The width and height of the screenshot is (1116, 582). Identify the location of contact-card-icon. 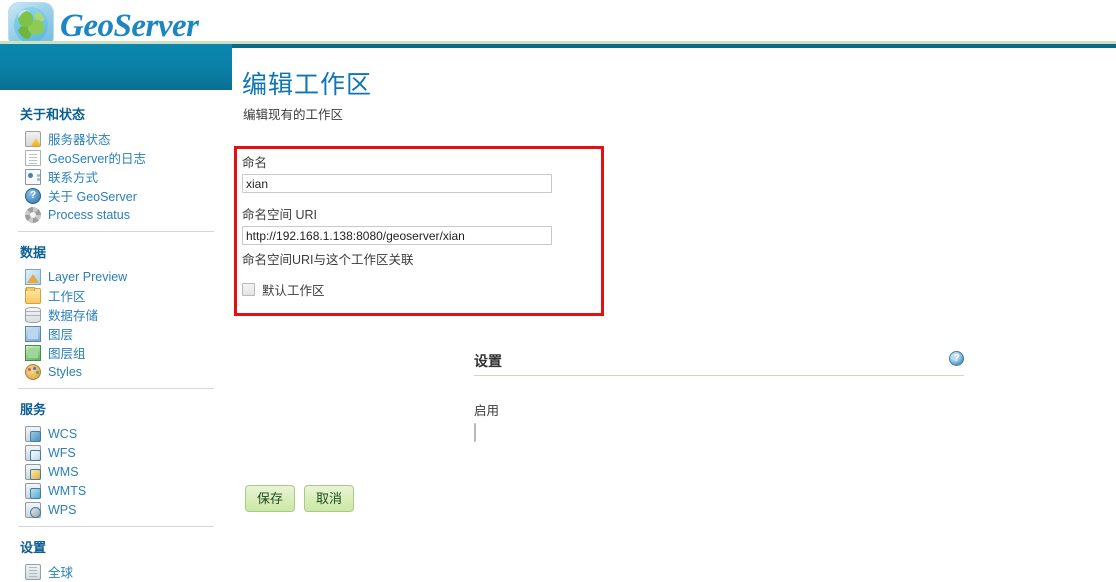
(33, 176).